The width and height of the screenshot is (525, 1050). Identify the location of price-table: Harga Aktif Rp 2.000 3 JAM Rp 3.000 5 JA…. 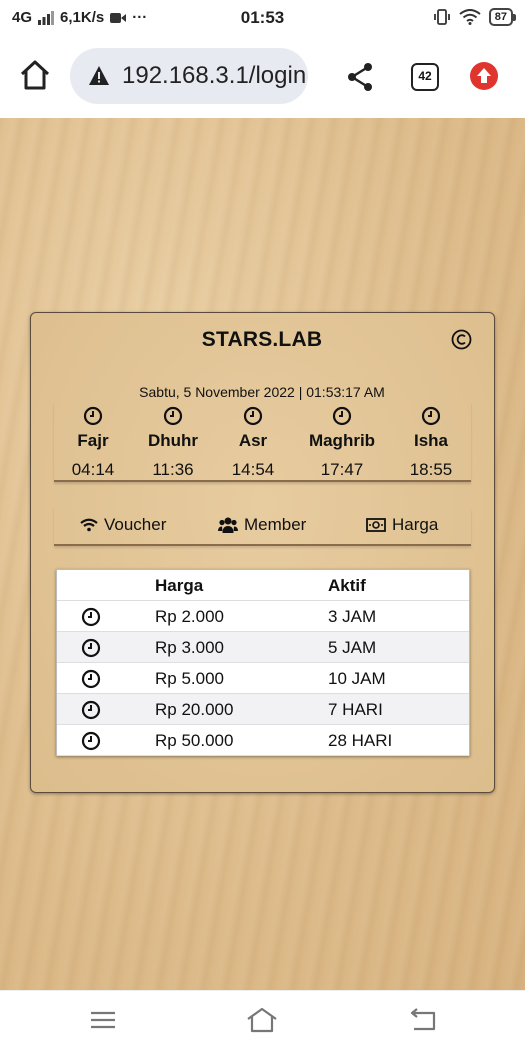
(263, 662).